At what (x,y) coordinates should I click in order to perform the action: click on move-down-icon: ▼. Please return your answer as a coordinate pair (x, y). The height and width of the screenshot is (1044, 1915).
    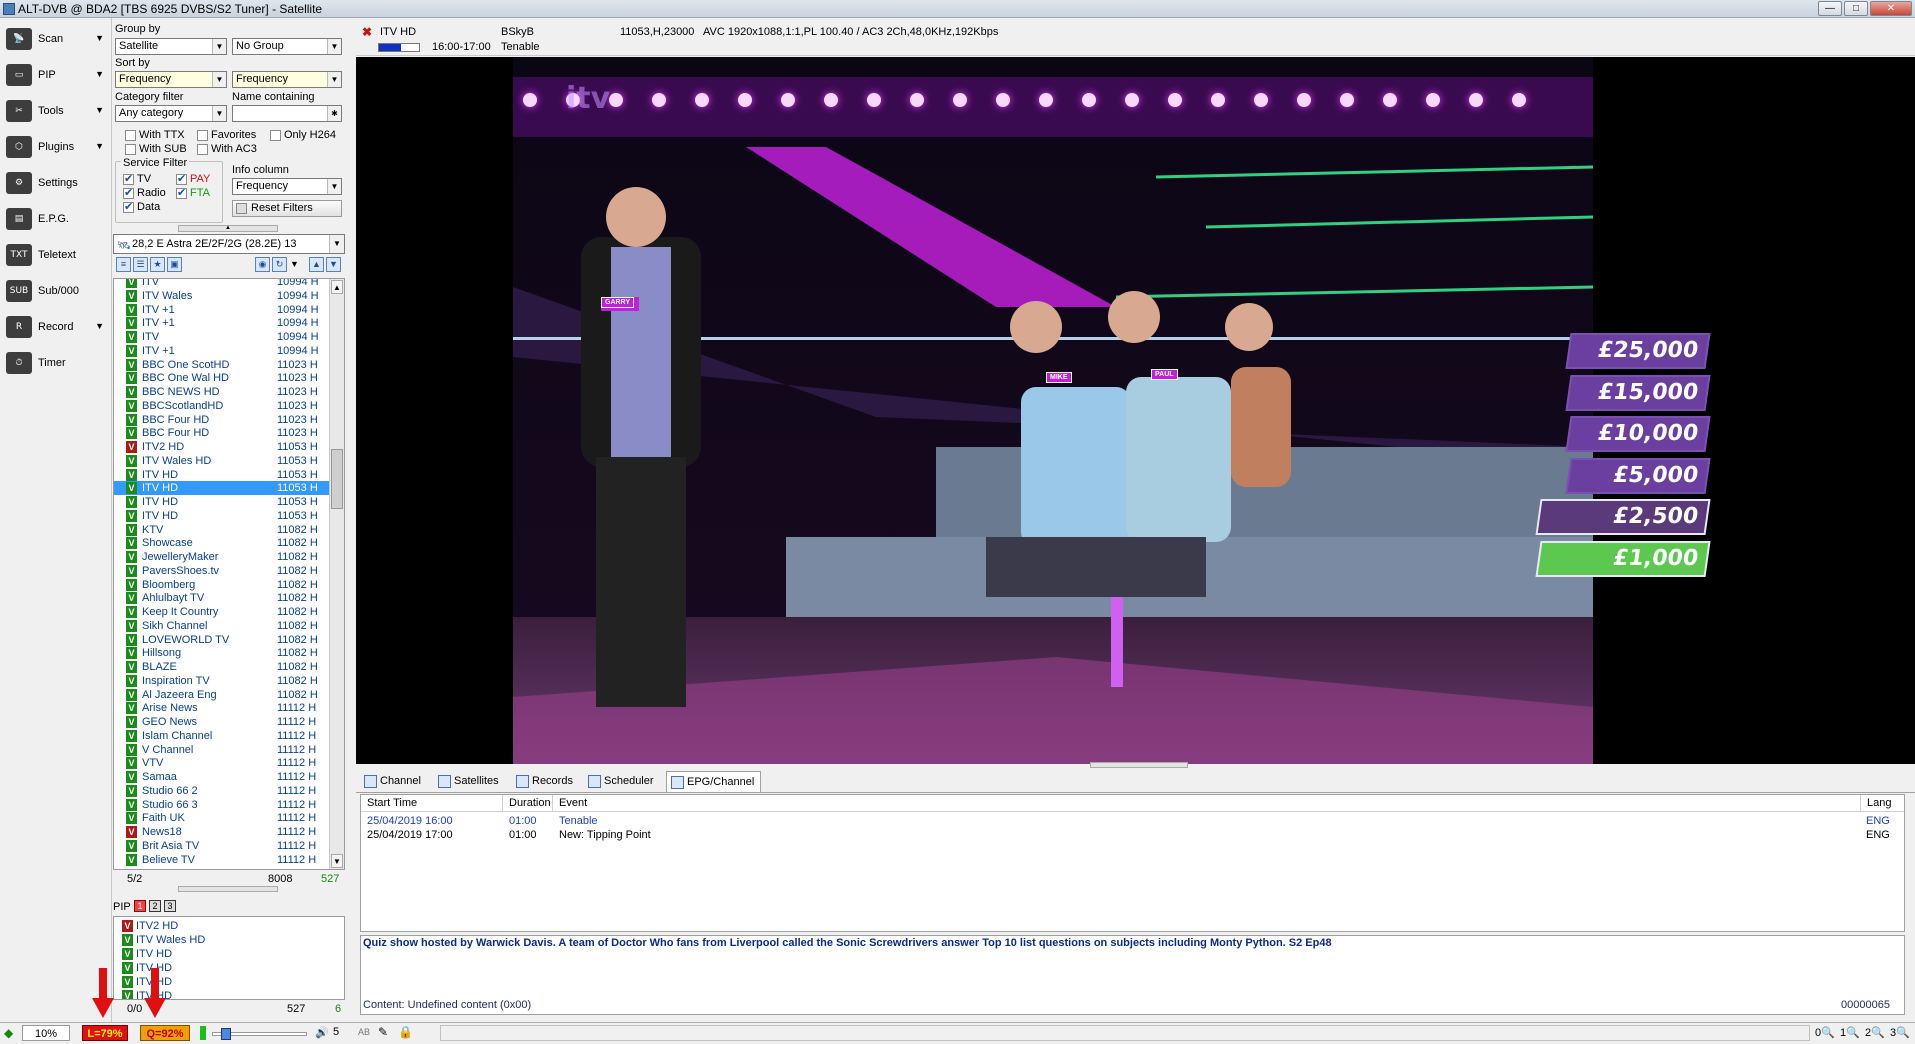
    Looking at the image, I should click on (333, 264).